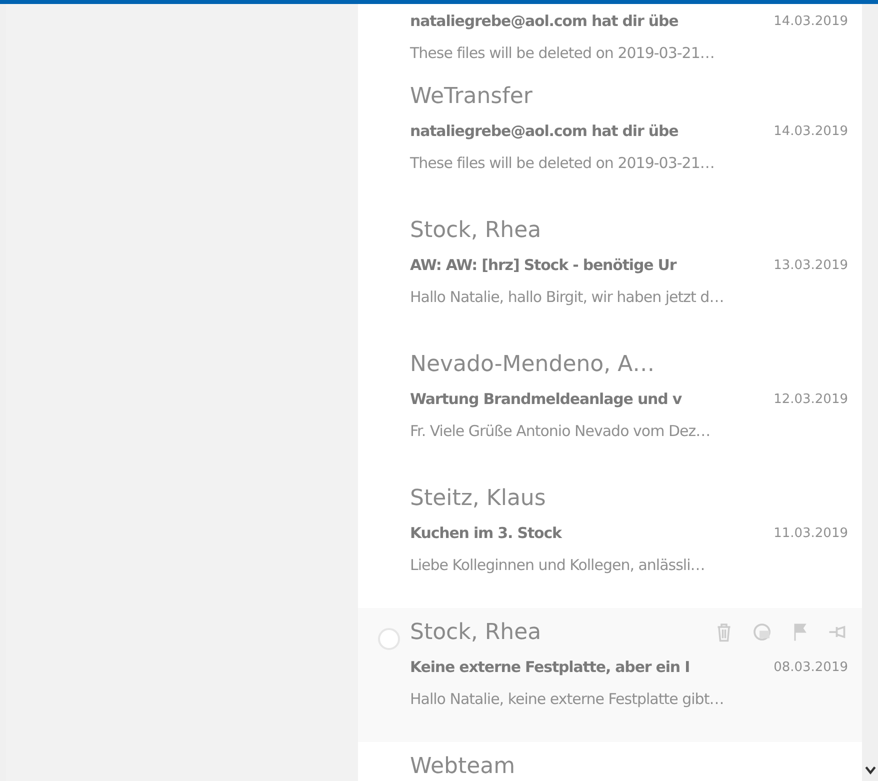  Describe the element at coordinates (486, 533) in the screenshot. I see `subject-text: Kuchen im 3. Stock` at that location.